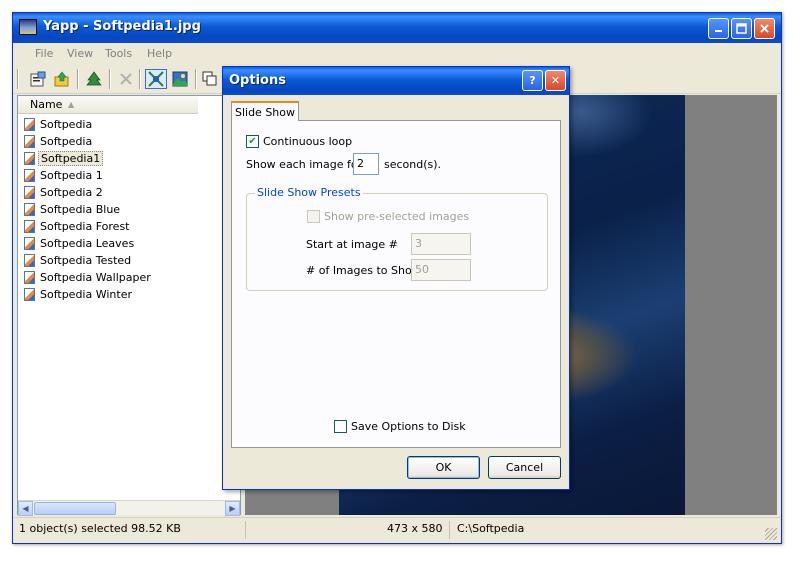 The width and height of the screenshot is (800, 562). What do you see at coordinates (95, 277) in the screenshot?
I see `file-name: Softpedia Wallpaper` at bounding box center [95, 277].